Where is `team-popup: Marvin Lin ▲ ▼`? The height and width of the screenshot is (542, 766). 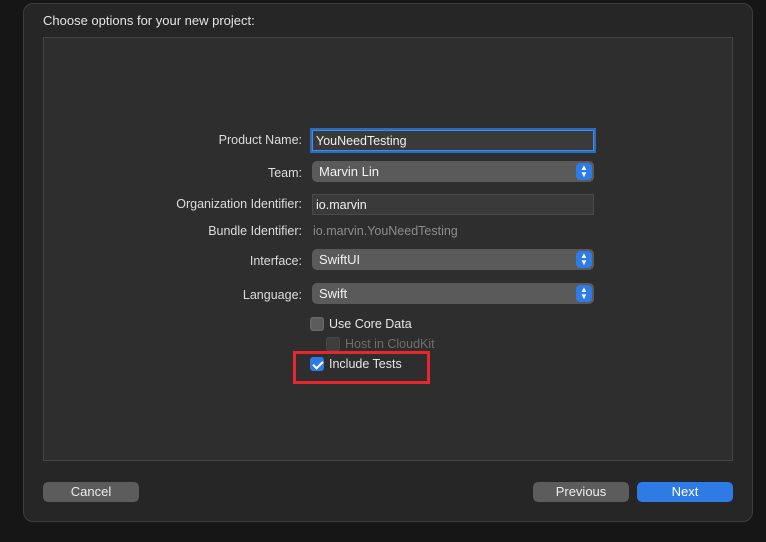 team-popup: Marvin Lin ▲ ▼ is located at coordinates (453, 171).